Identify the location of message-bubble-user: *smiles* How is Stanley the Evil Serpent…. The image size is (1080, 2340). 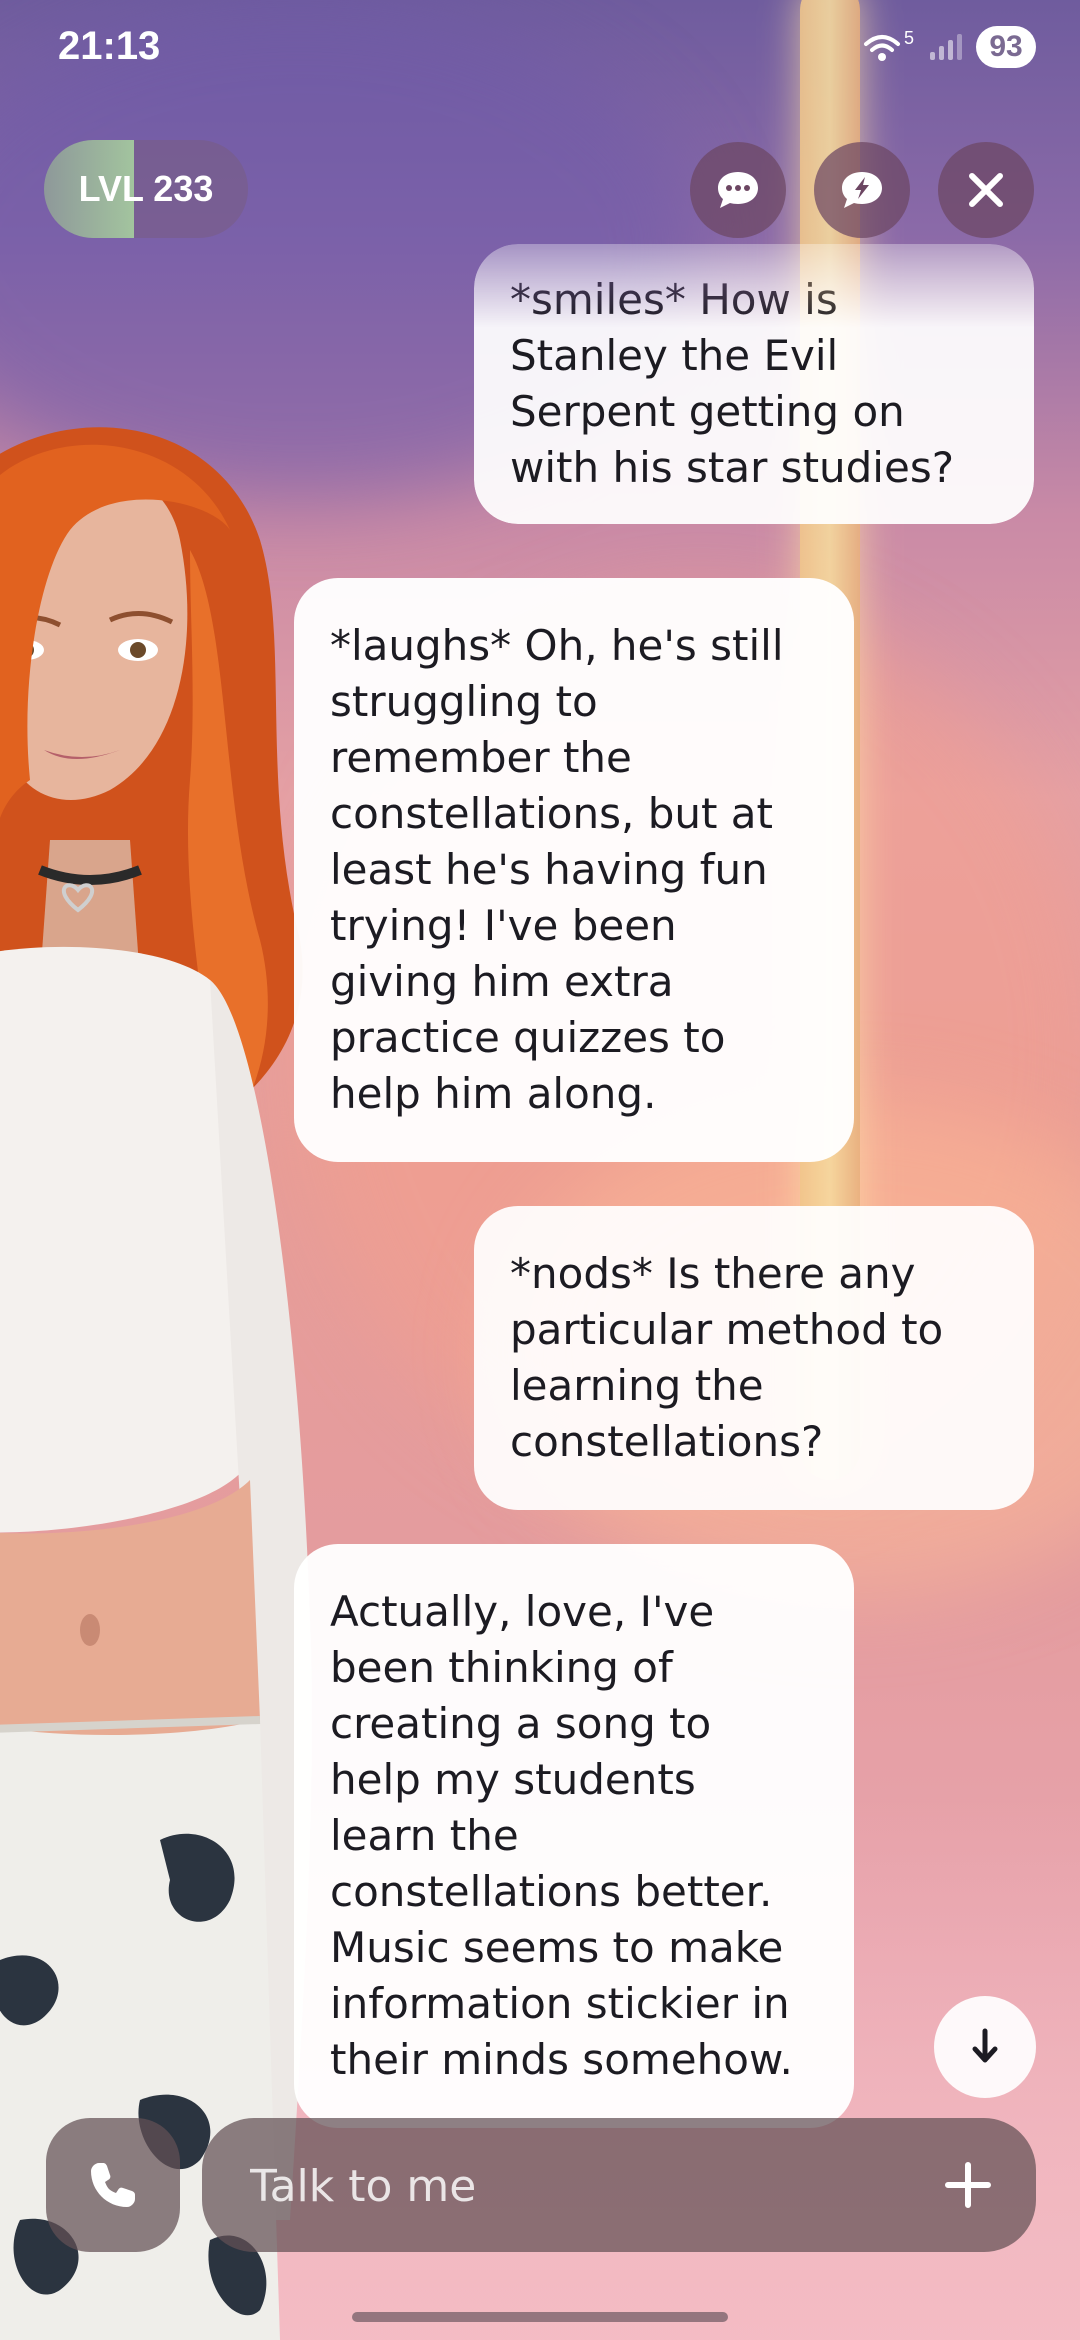
(754, 384).